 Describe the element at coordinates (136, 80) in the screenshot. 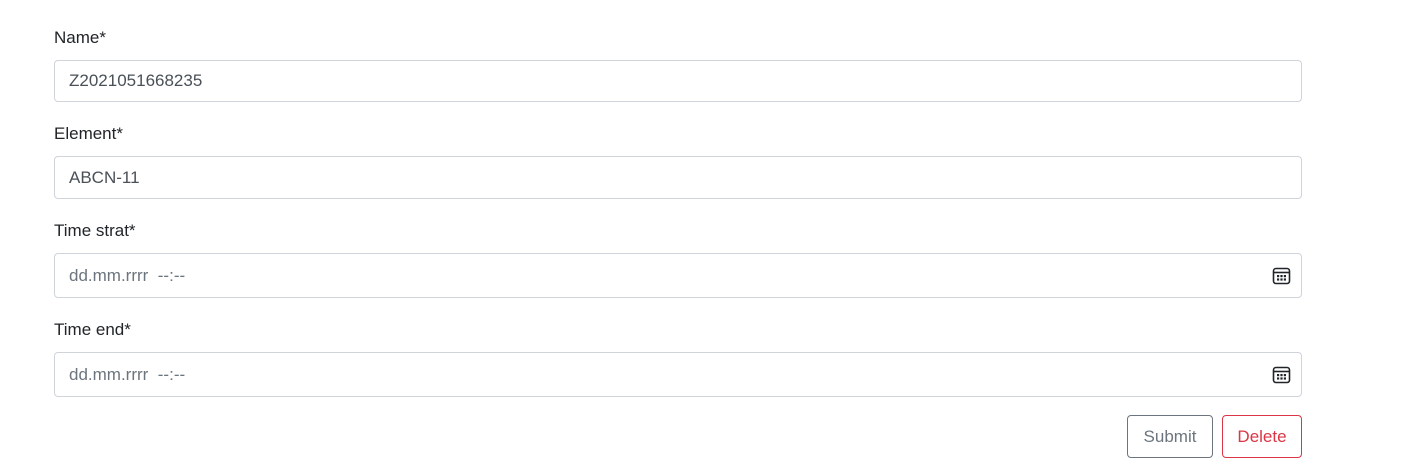

I see `name-value: Z2021051668235` at that location.